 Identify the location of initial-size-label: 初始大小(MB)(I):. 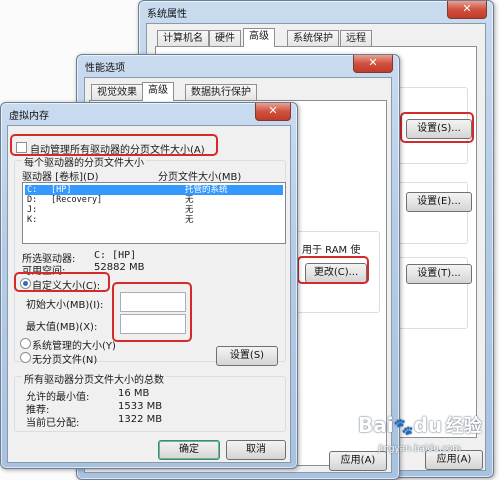
(65, 305).